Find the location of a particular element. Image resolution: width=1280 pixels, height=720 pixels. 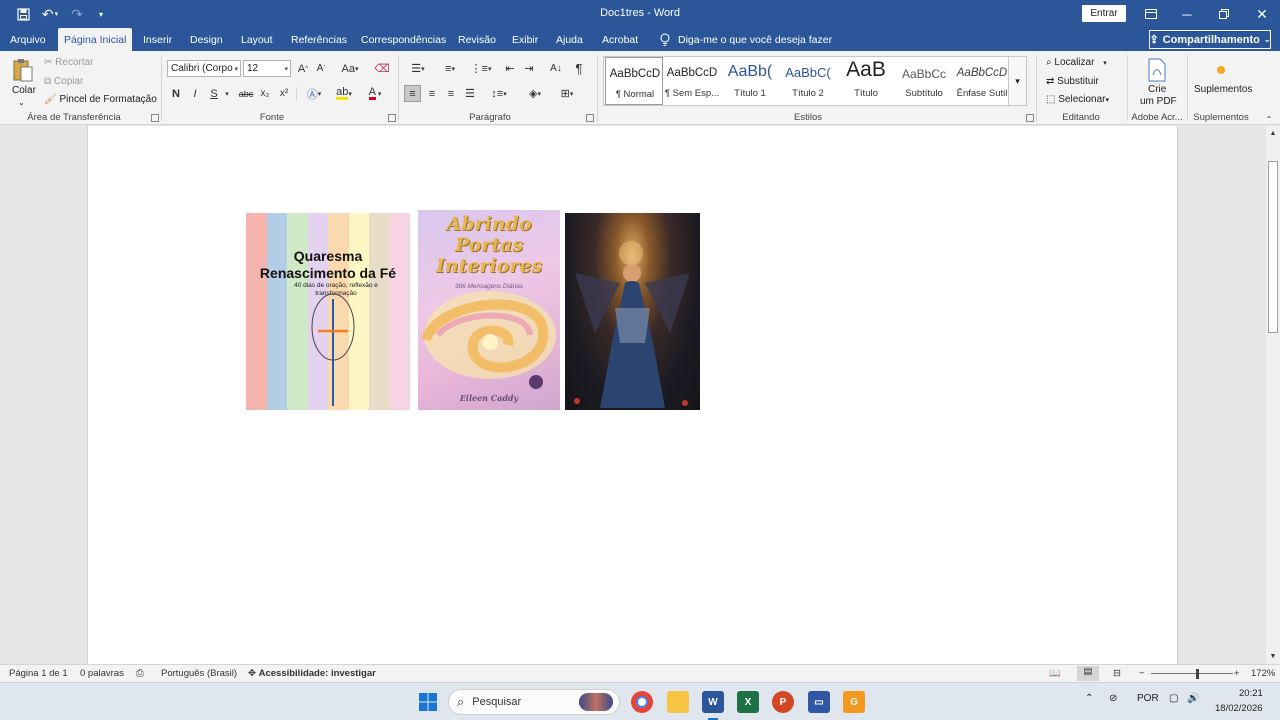

tell-me-box: Diga-me o que você deseja fazer is located at coordinates (746, 39).